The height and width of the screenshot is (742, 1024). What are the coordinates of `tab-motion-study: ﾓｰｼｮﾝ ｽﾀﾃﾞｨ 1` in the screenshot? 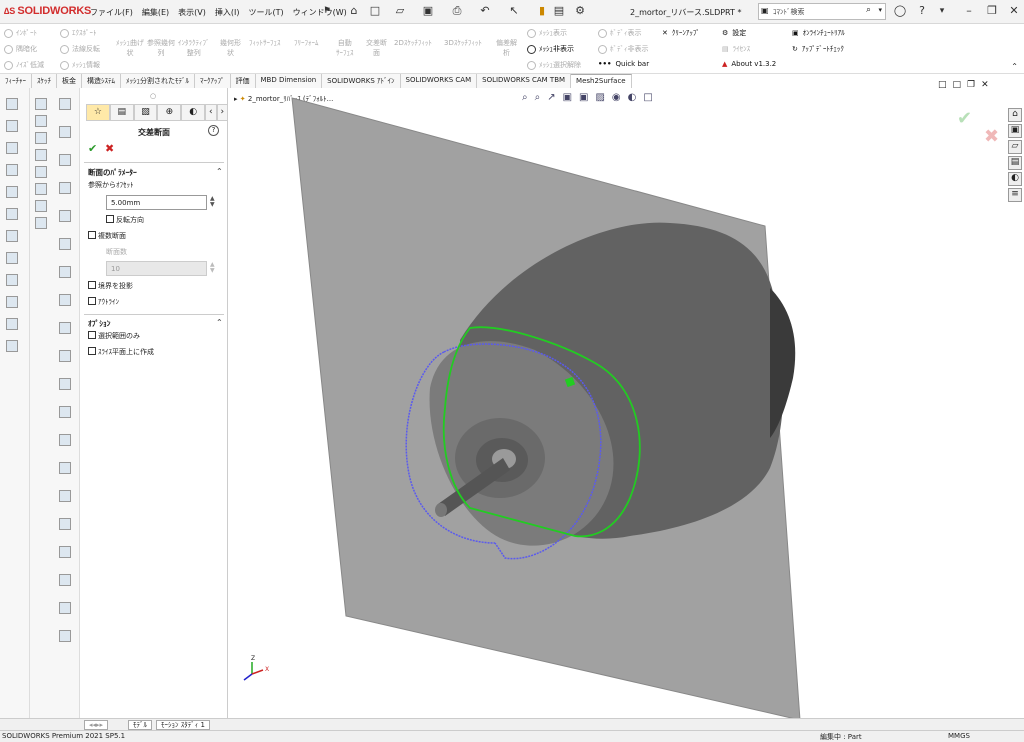 It's located at (183, 725).